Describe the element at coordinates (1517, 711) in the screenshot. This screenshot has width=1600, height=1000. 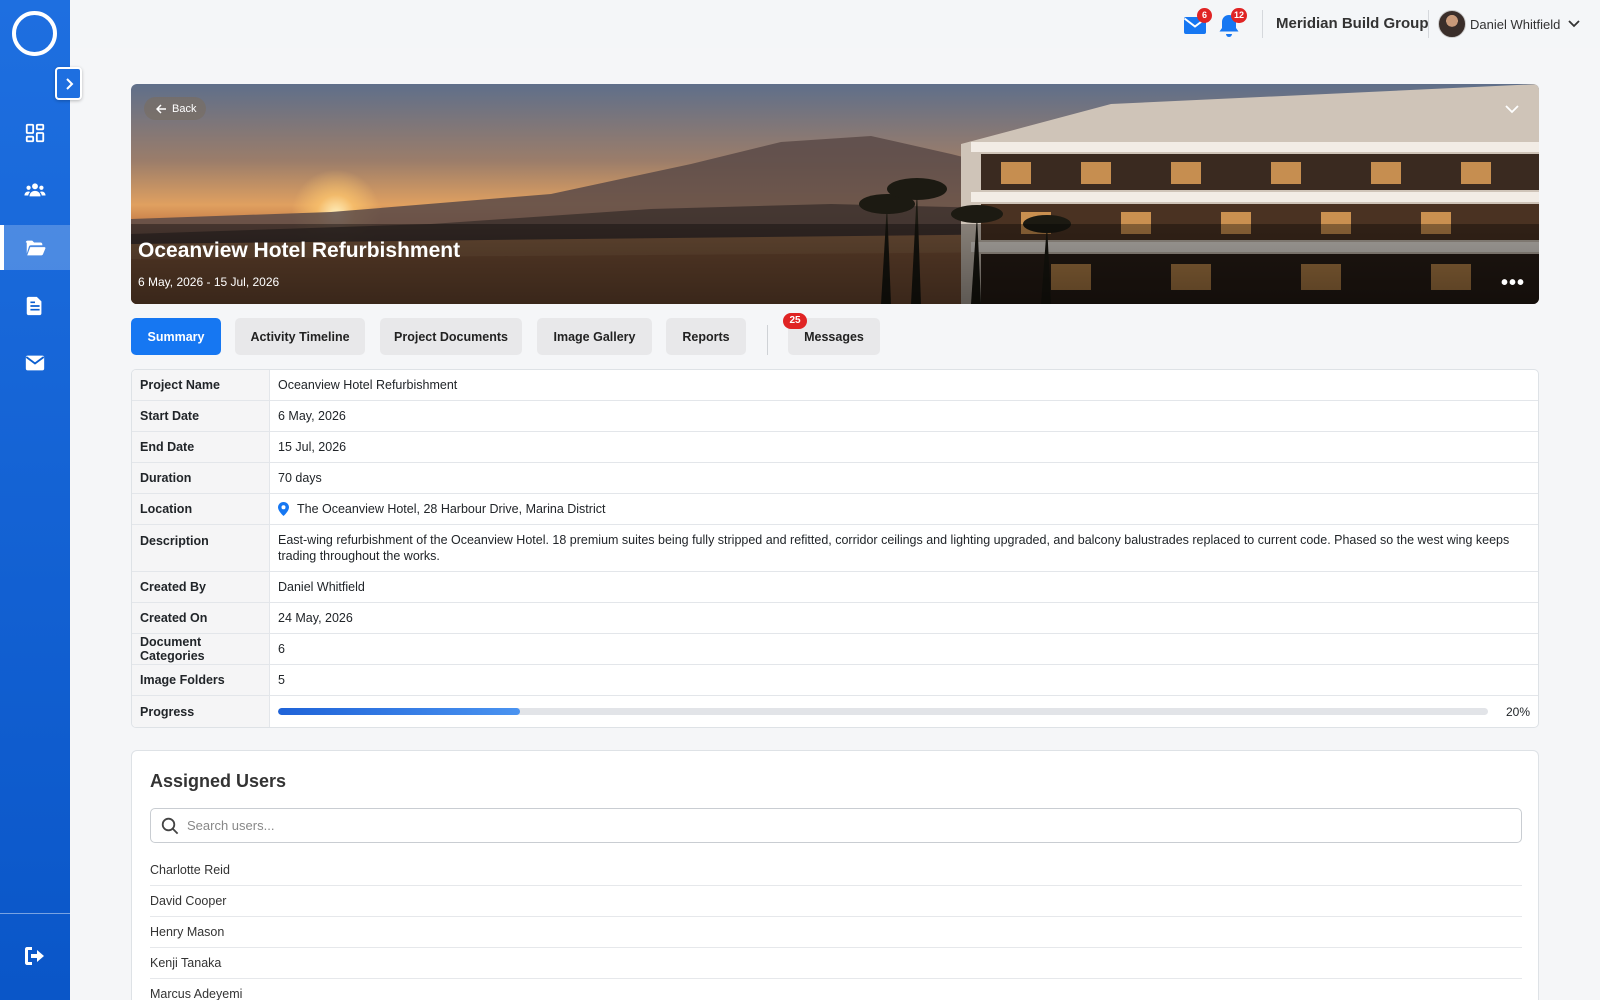
I see `progress-percent: 20%` at that location.